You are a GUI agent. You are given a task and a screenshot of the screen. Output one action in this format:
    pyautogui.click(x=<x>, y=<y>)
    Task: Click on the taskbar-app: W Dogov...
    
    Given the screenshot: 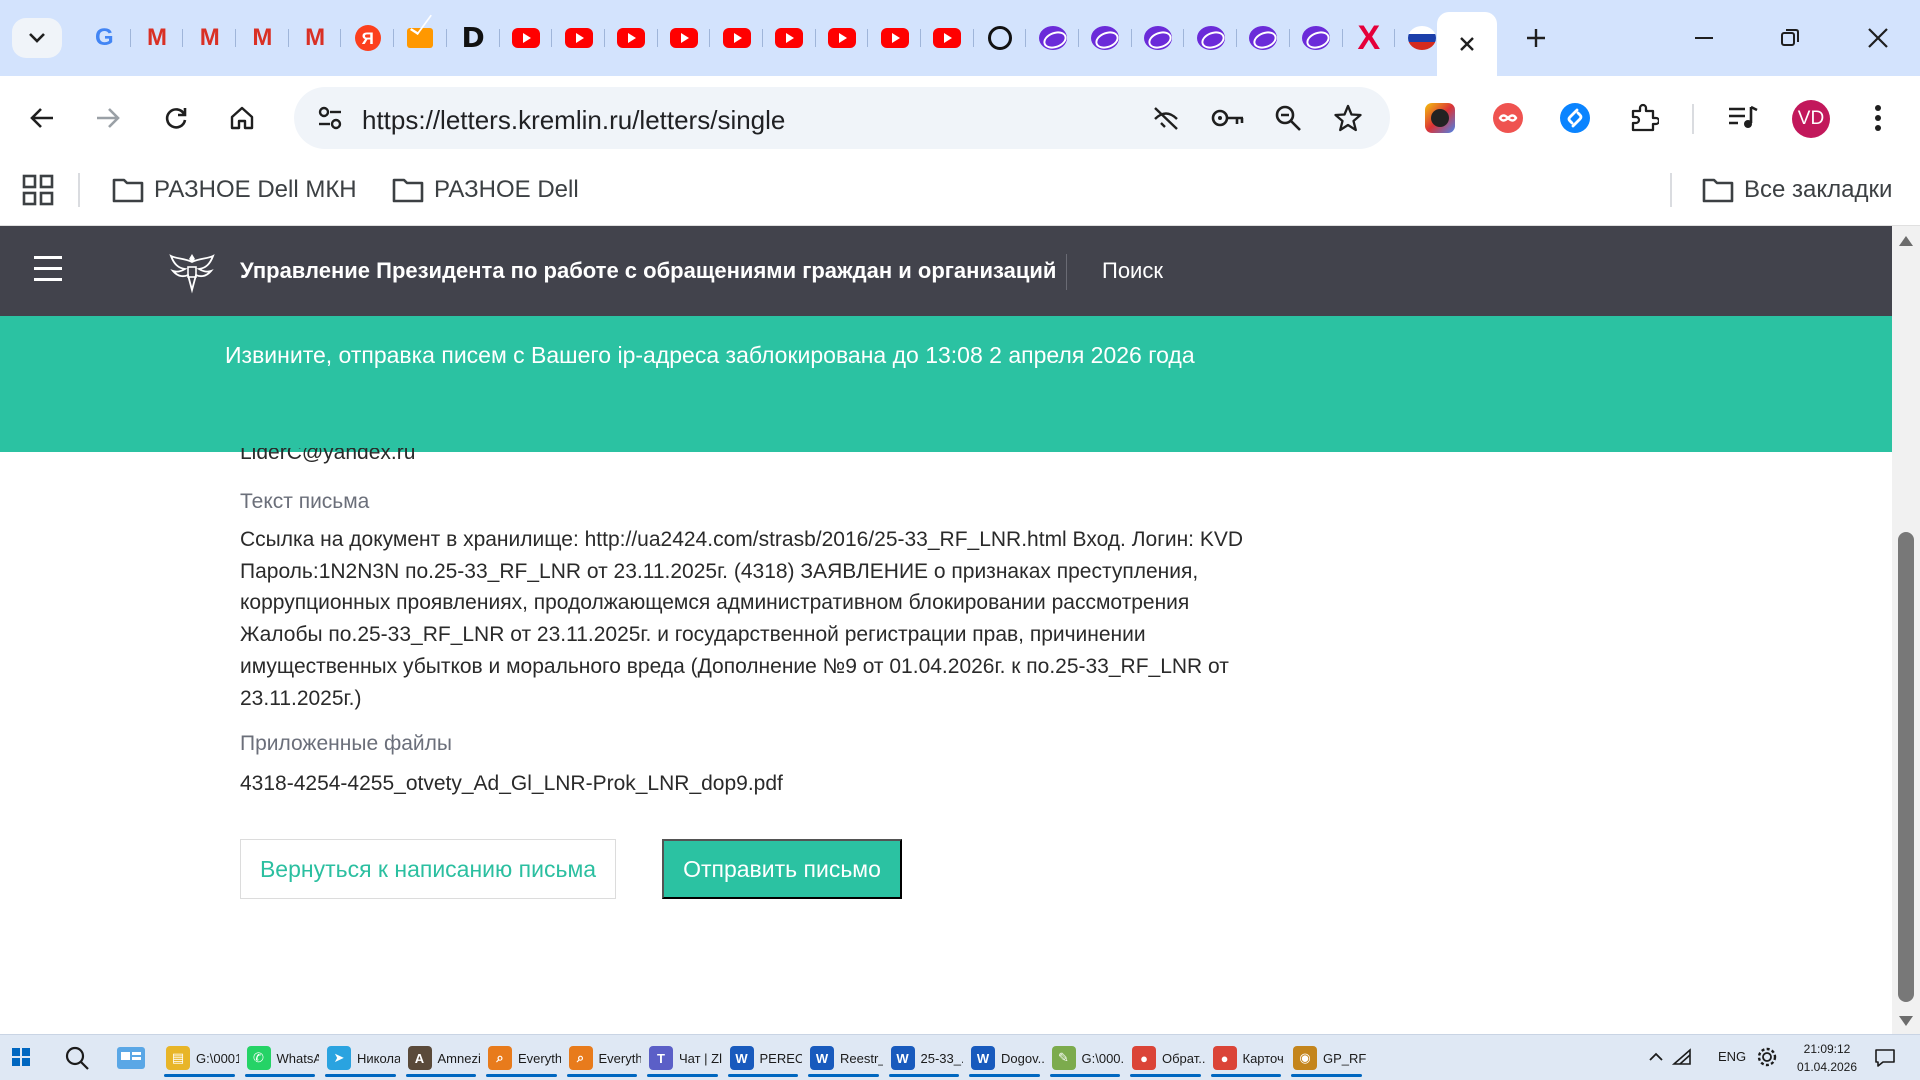 What is the action you would take?
    pyautogui.click(x=1004, y=1058)
    